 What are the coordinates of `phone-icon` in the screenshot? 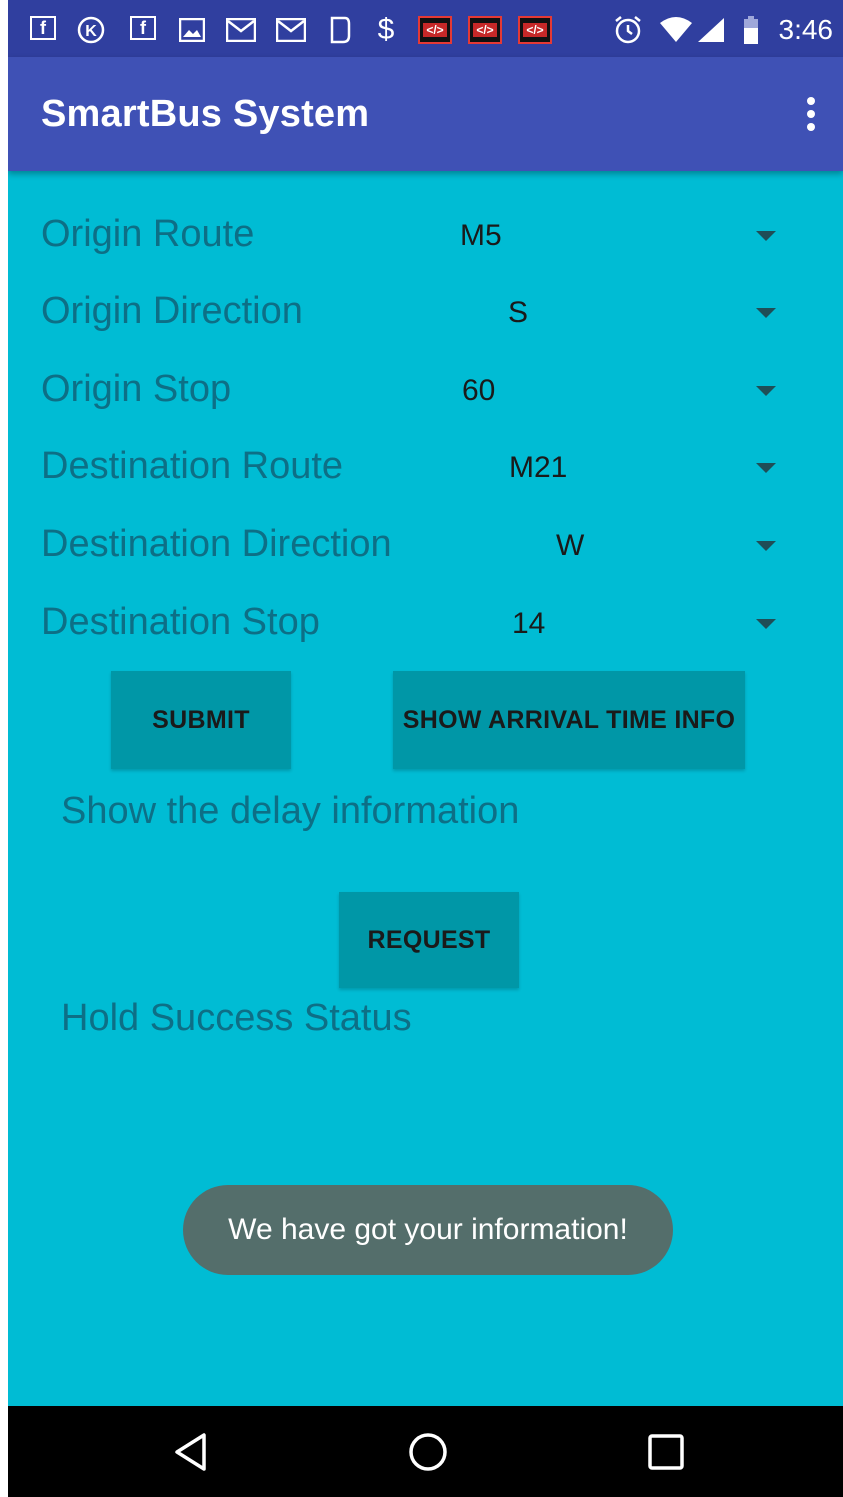 It's located at (340, 30).